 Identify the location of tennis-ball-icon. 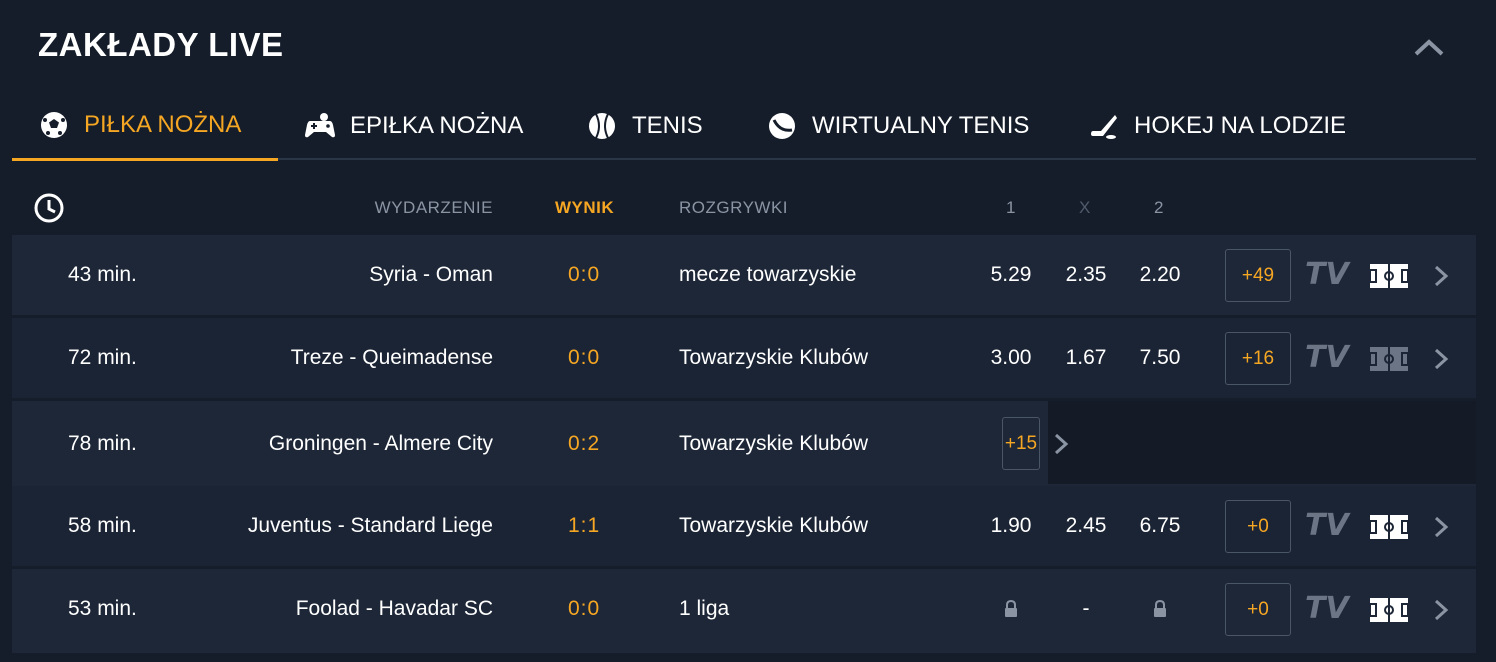
(602, 126).